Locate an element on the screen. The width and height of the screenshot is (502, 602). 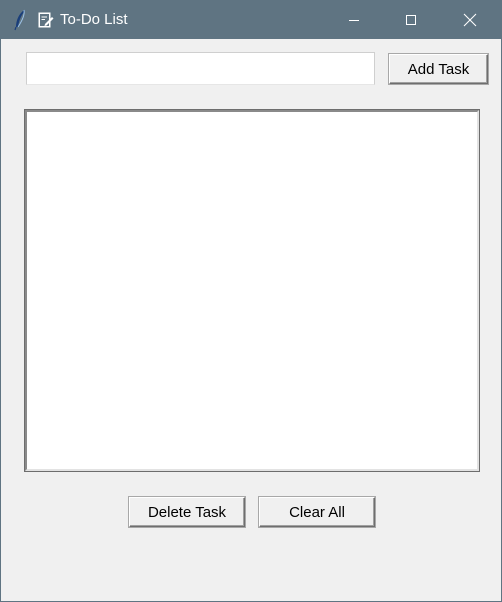
task-input is located at coordinates (200, 68).